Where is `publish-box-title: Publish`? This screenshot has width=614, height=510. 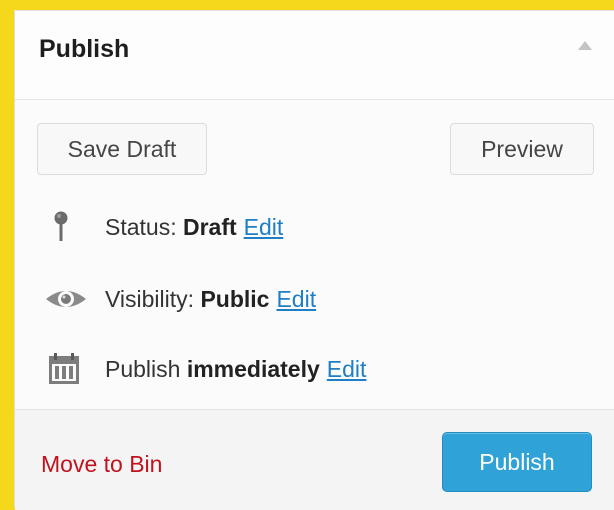 publish-box-title: Publish is located at coordinates (84, 49).